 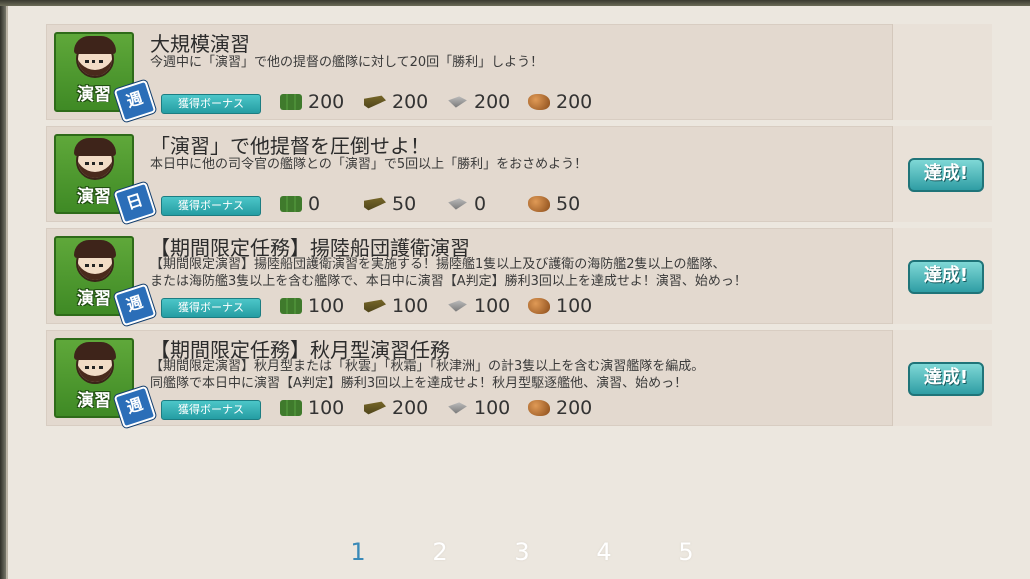 I want to click on reward-fuel: 200, so click(x=312, y=102).